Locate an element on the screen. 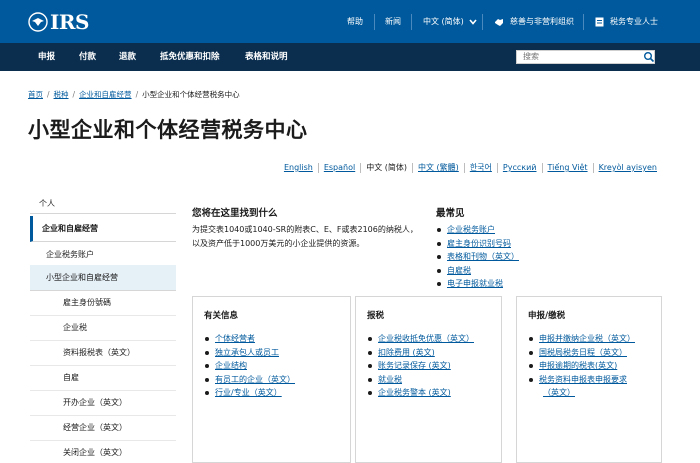 Image resolution: width=700 pixels, height=463 pixels. card-link: 独立承包人或员工 is located at coordinates (247, 352).